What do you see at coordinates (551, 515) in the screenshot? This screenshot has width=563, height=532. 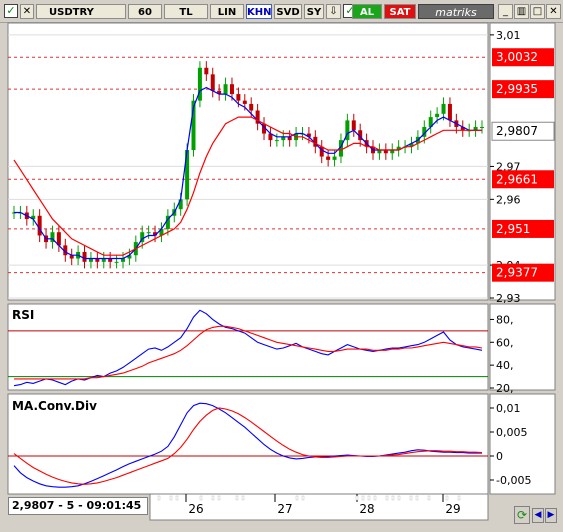 I see `scroll-right-icon: ▶` at bounding box center [551, 515].